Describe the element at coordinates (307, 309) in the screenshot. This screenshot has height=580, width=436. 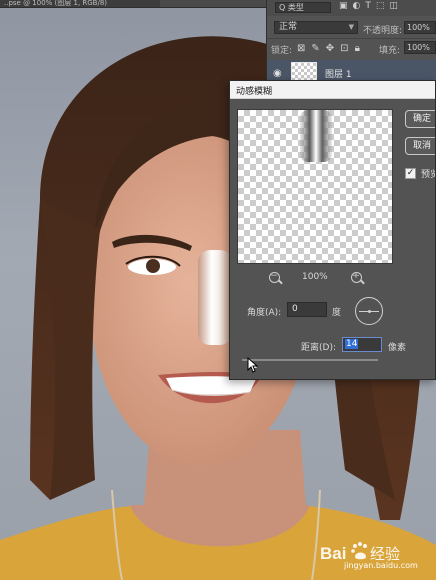
I see `angle-input: 0` at that location.